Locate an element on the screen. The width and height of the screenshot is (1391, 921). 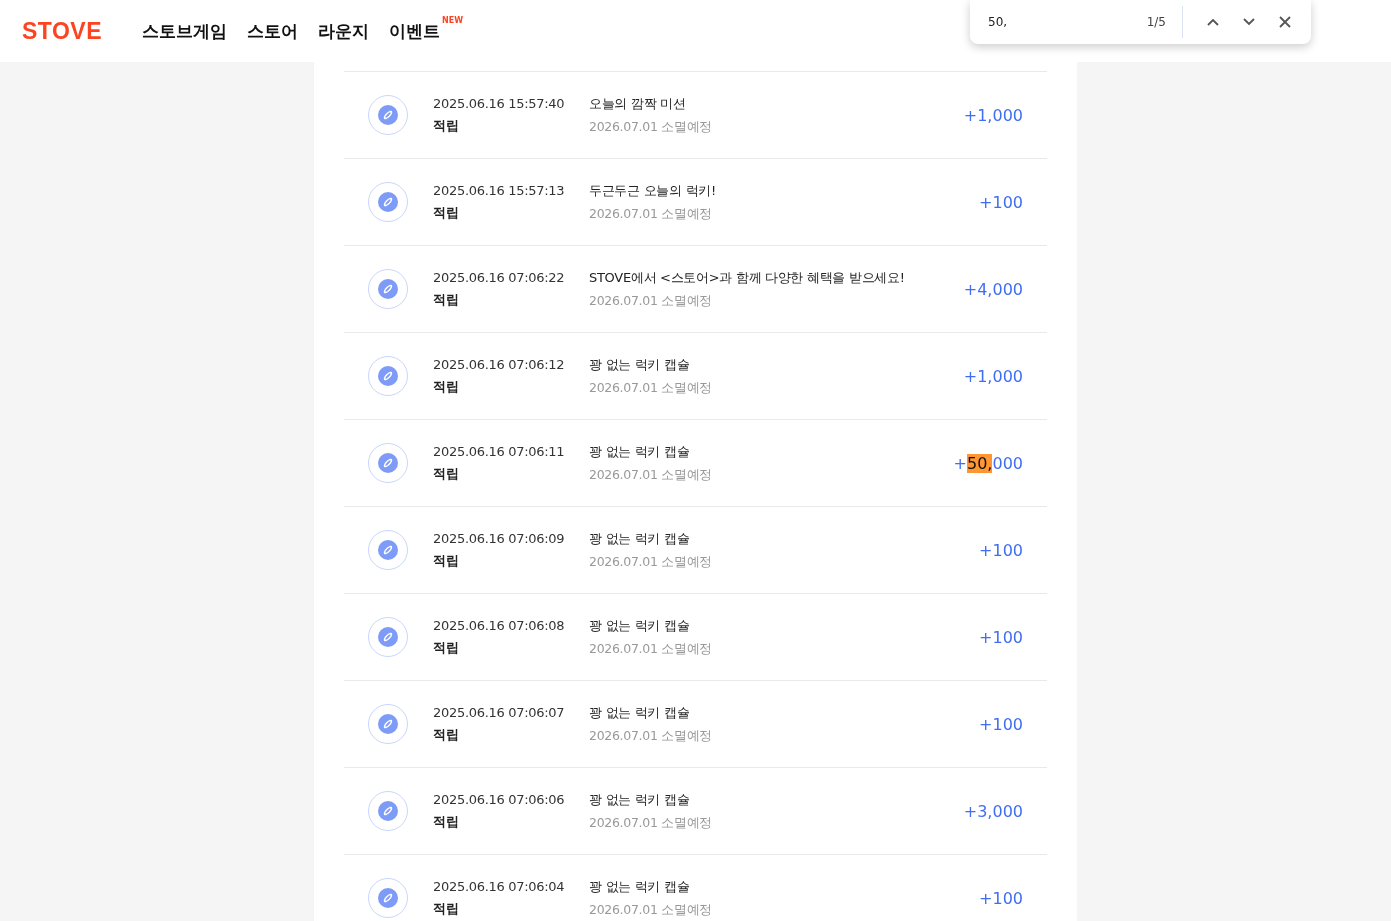
transaction-datetime: 2025.06.16 07:06:22 is located at coordinates (499, 277).